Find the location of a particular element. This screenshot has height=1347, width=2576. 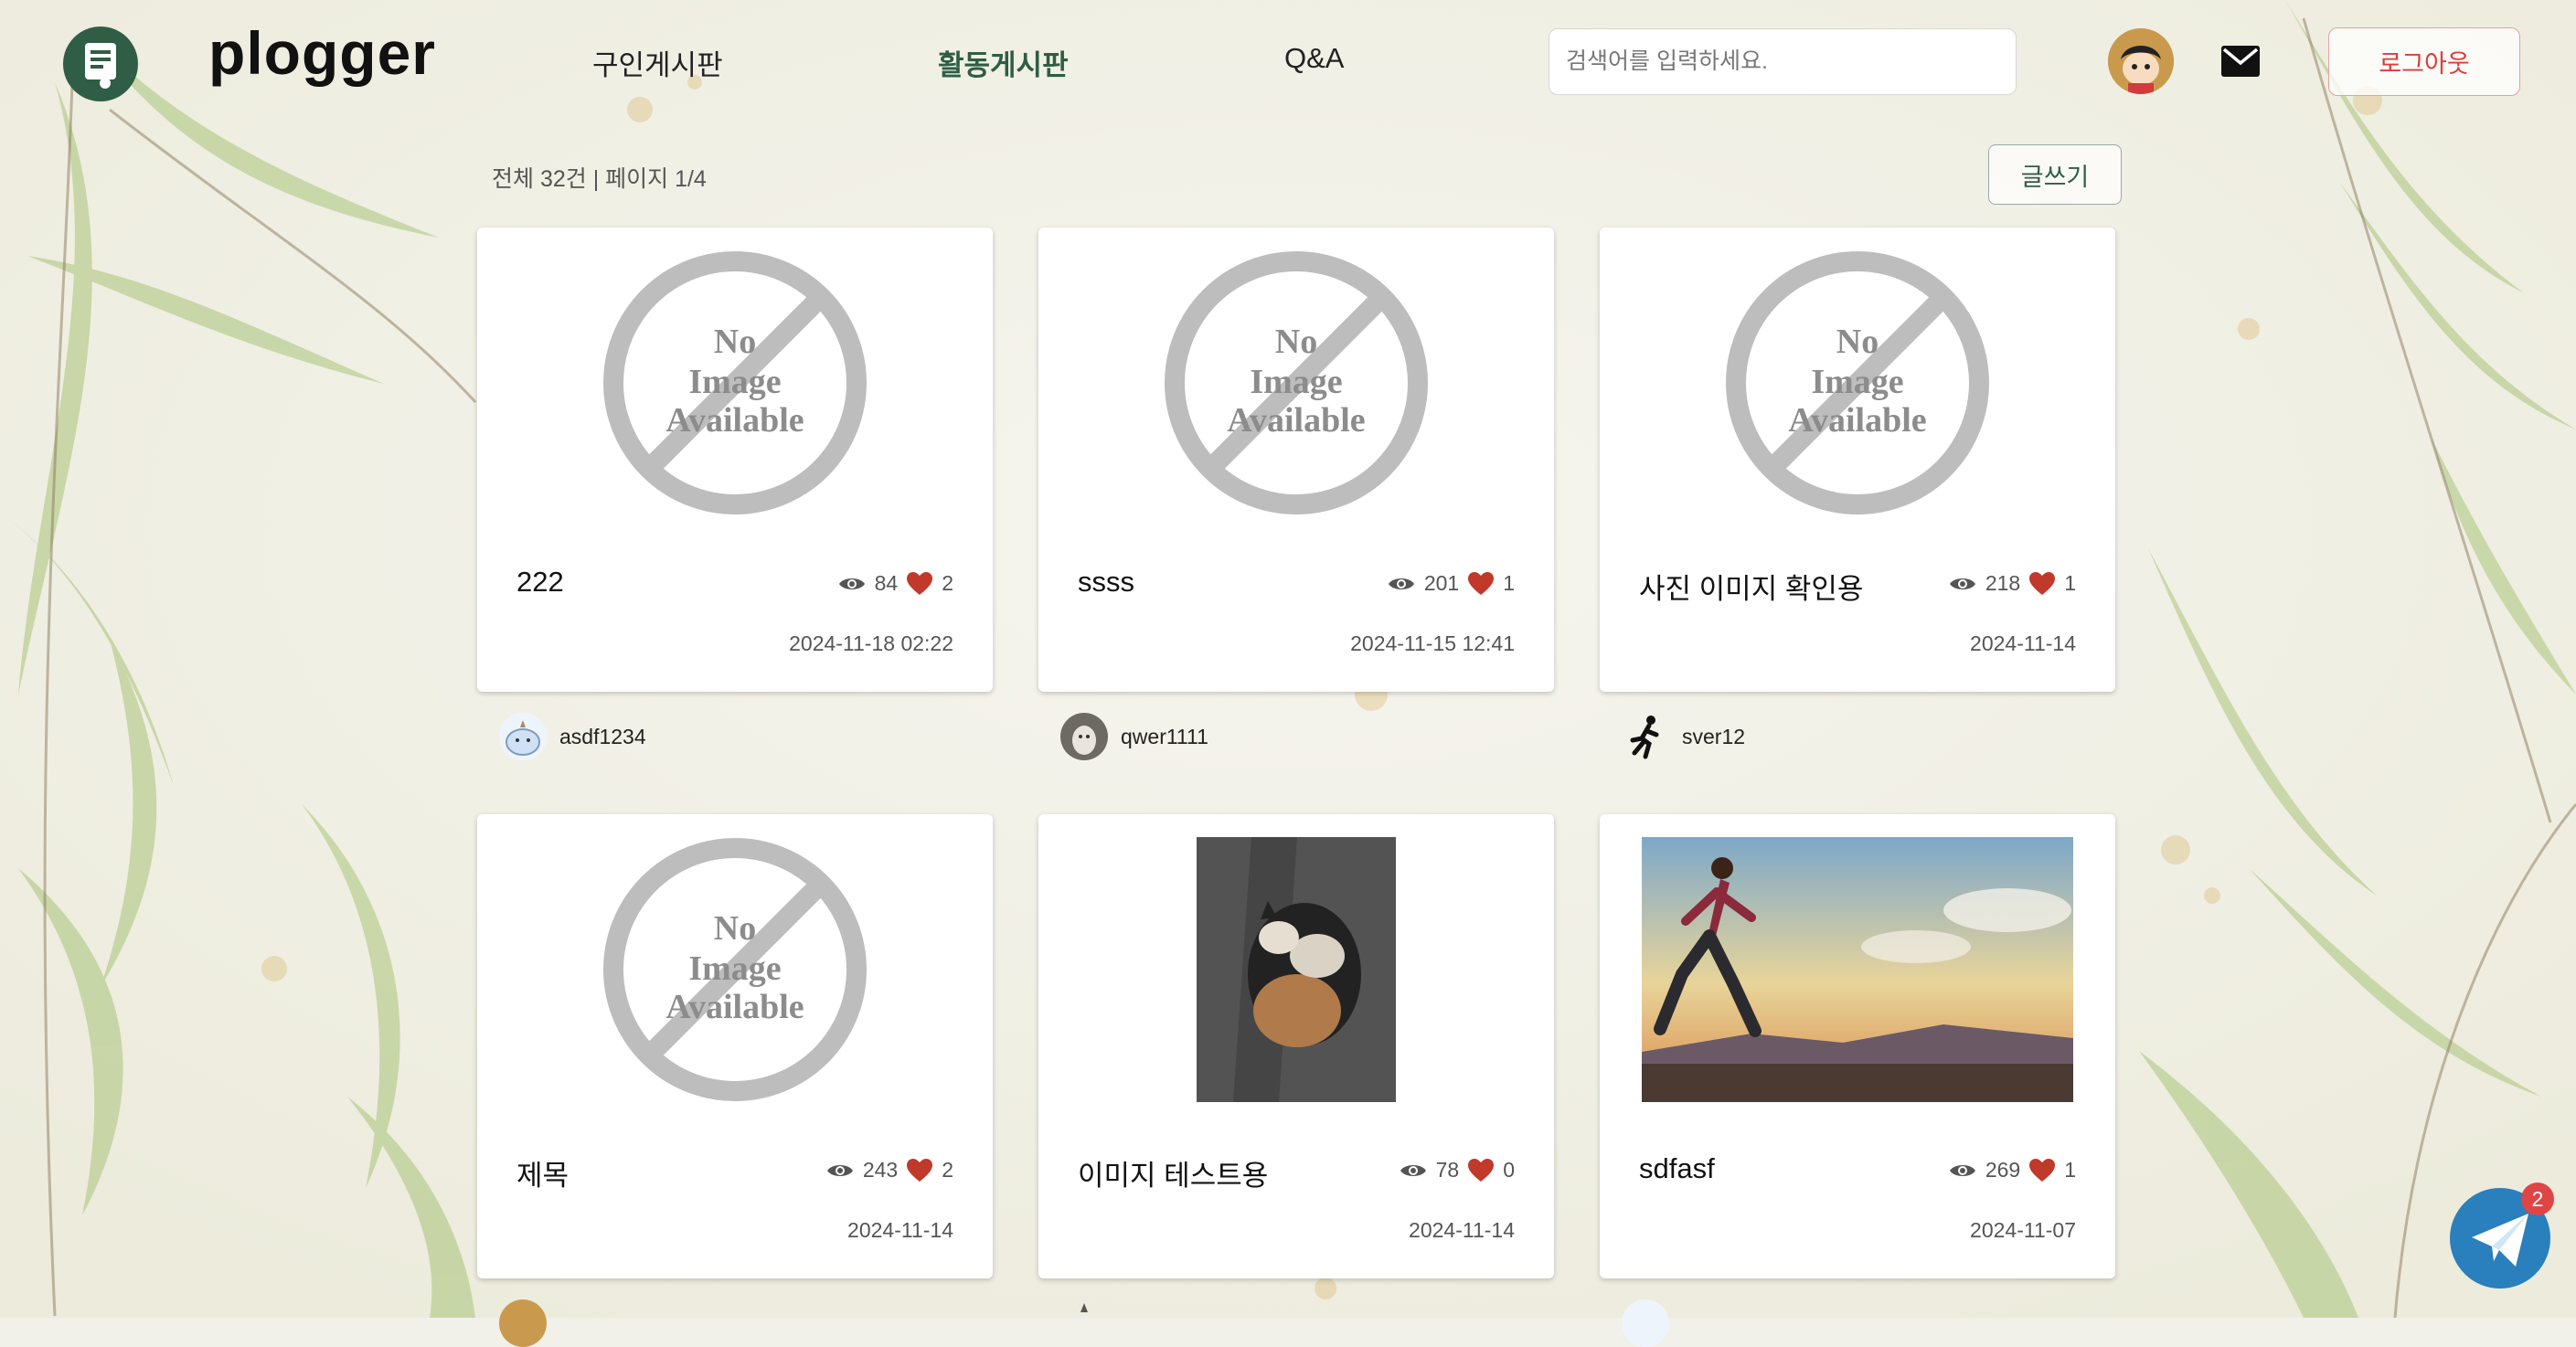

view-count: 201 is located at coordinates (1442, 583).